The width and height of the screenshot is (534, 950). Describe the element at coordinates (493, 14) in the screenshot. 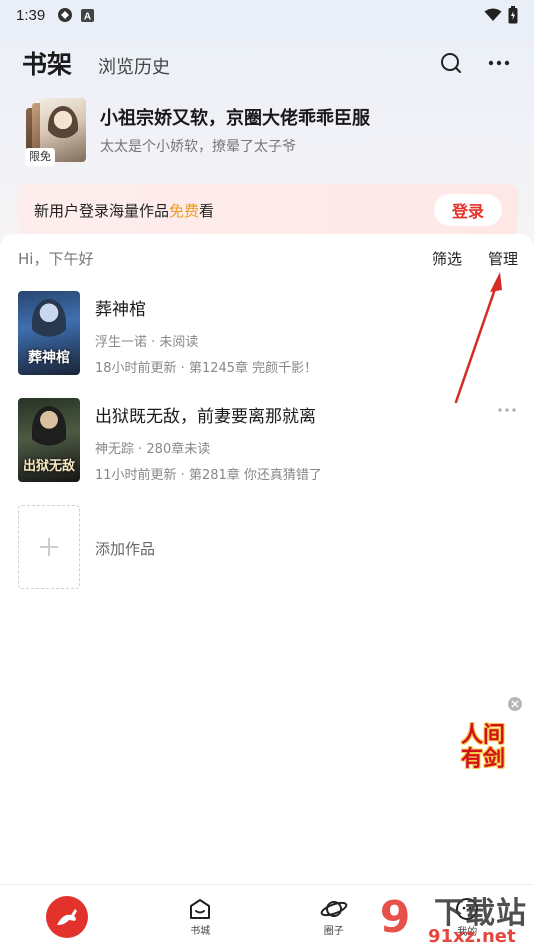

I see `wifi-icon` at that location.